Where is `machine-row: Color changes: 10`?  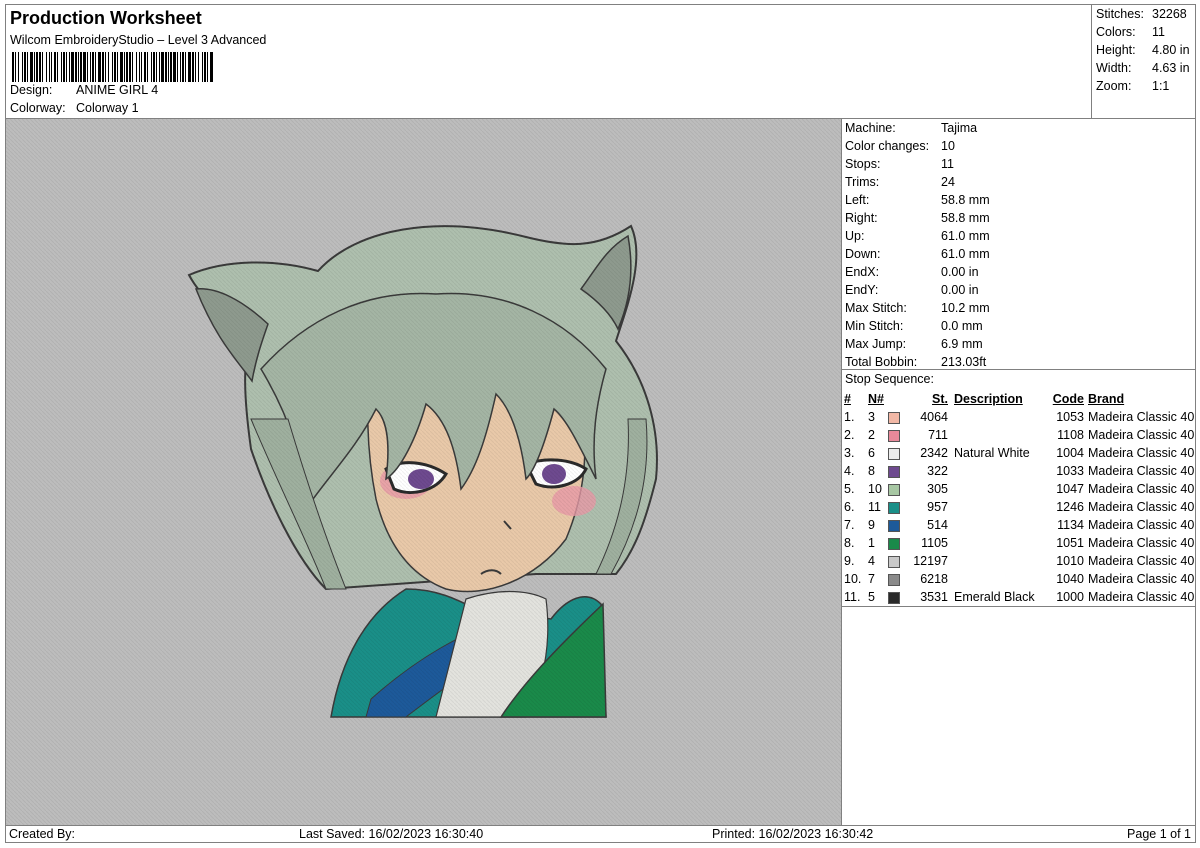 machine-row: Color changes: 10 is located at coordinates (900, 146).